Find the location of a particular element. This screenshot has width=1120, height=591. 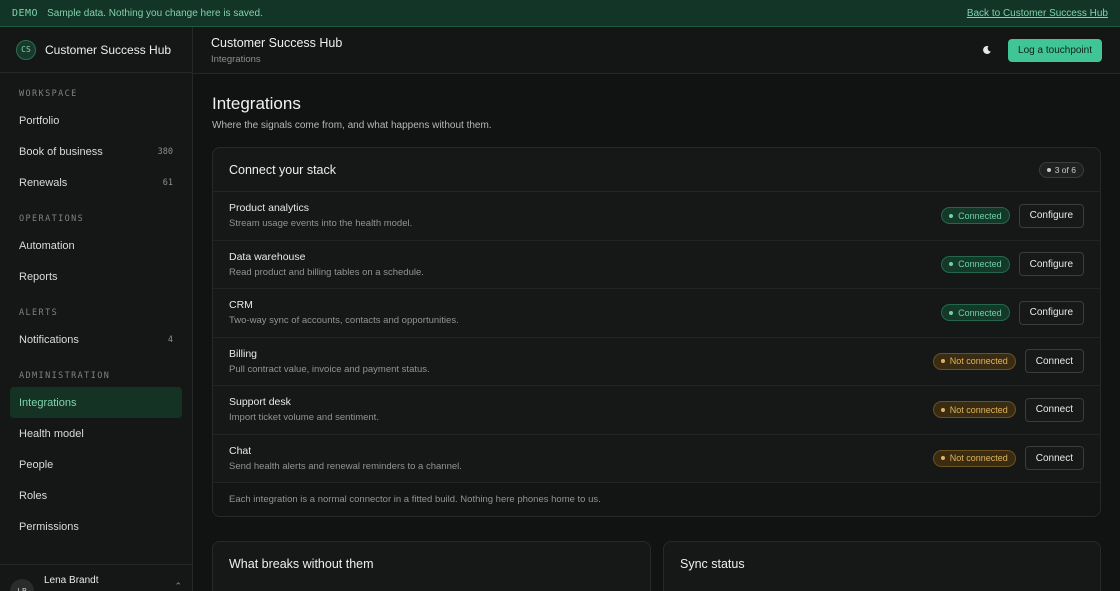

sync-status-card: Sync status is located at coordinates (882, 566).